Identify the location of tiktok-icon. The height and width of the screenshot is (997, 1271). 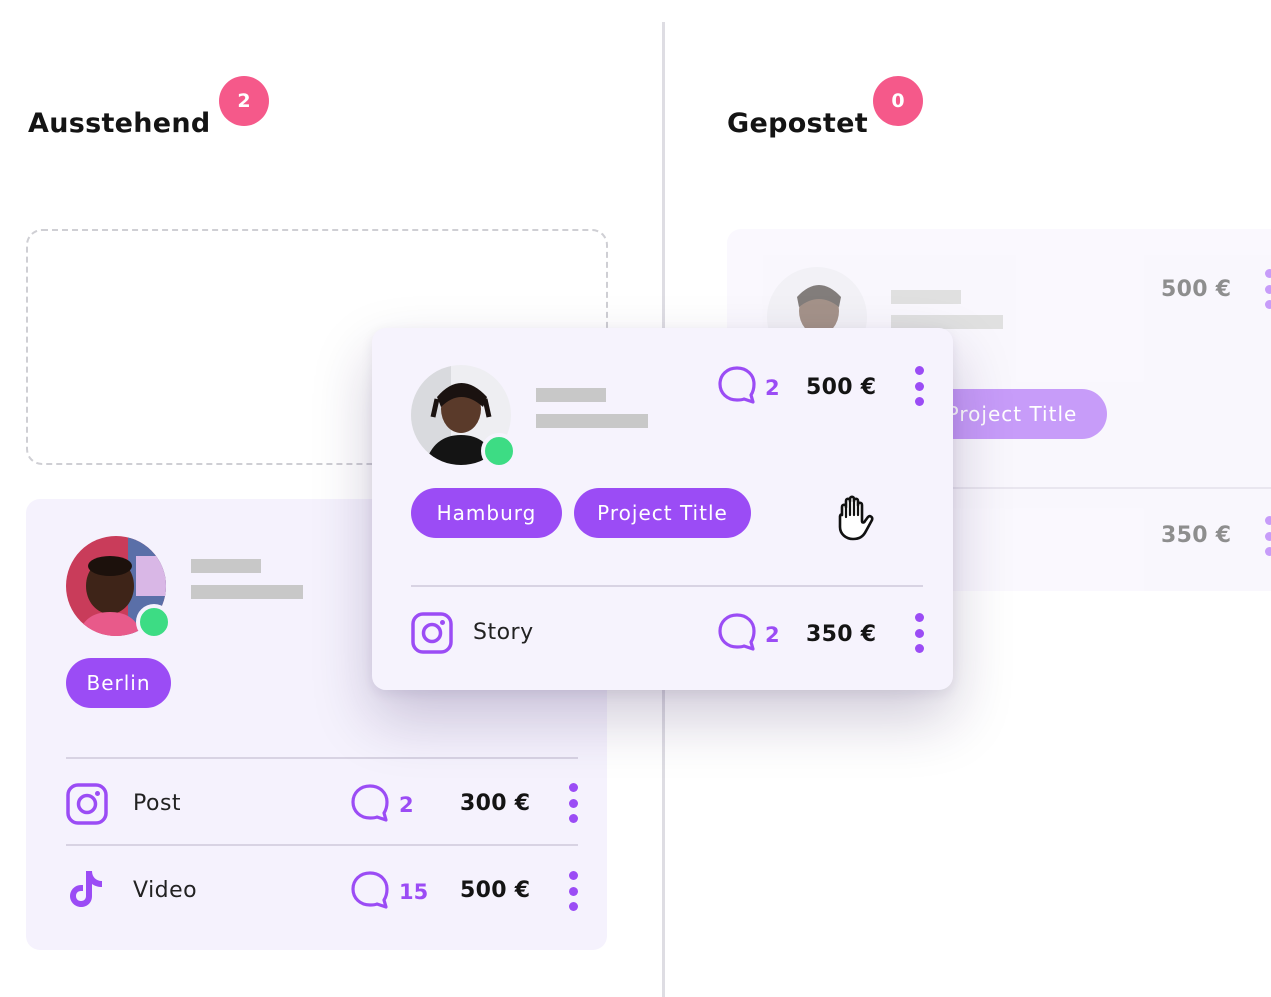
(86, 889).